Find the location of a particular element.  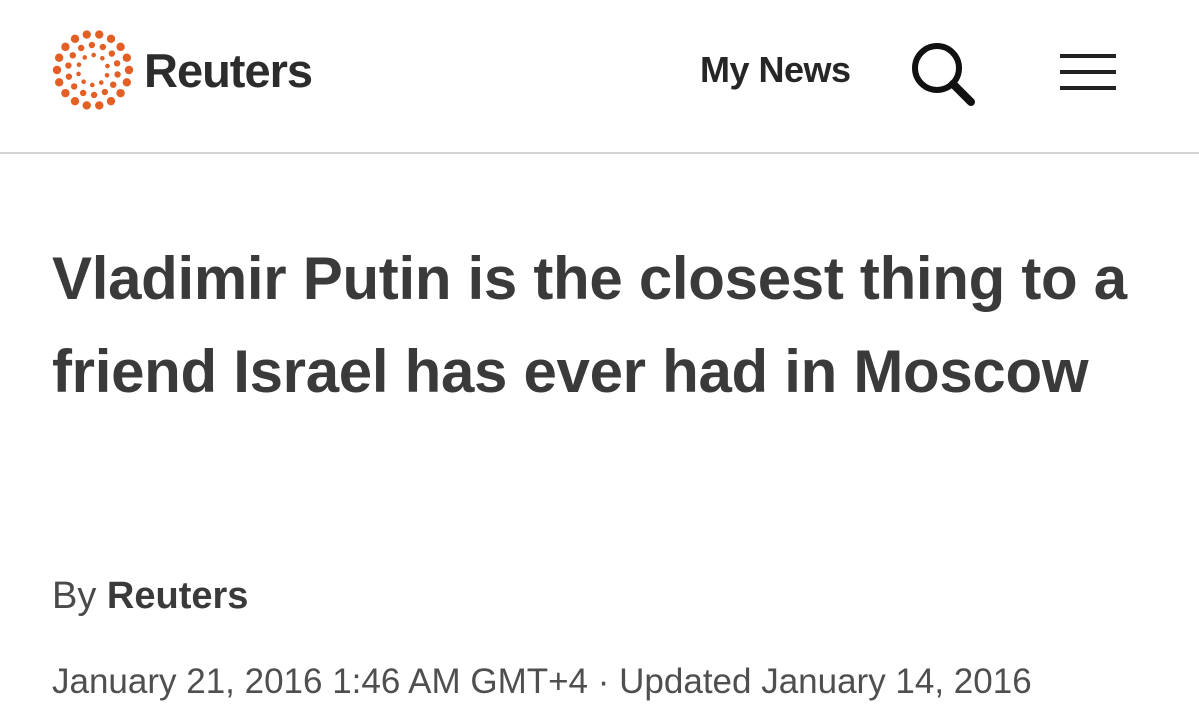

menu-button is located at coordinates (1088, 72).